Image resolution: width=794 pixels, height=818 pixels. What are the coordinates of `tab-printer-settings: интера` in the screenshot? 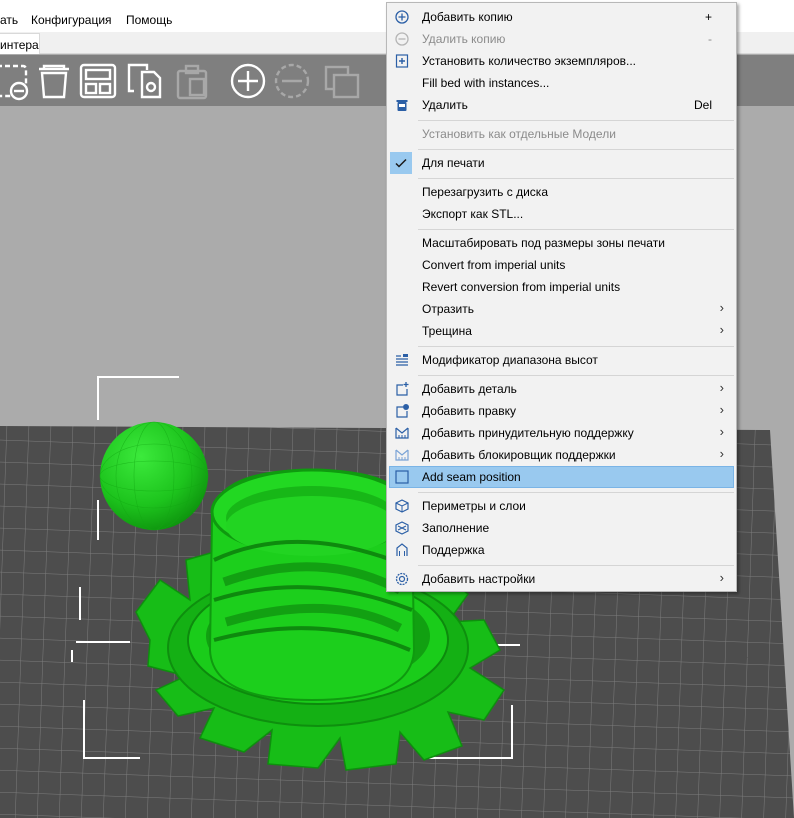 It's located at (20, 43).